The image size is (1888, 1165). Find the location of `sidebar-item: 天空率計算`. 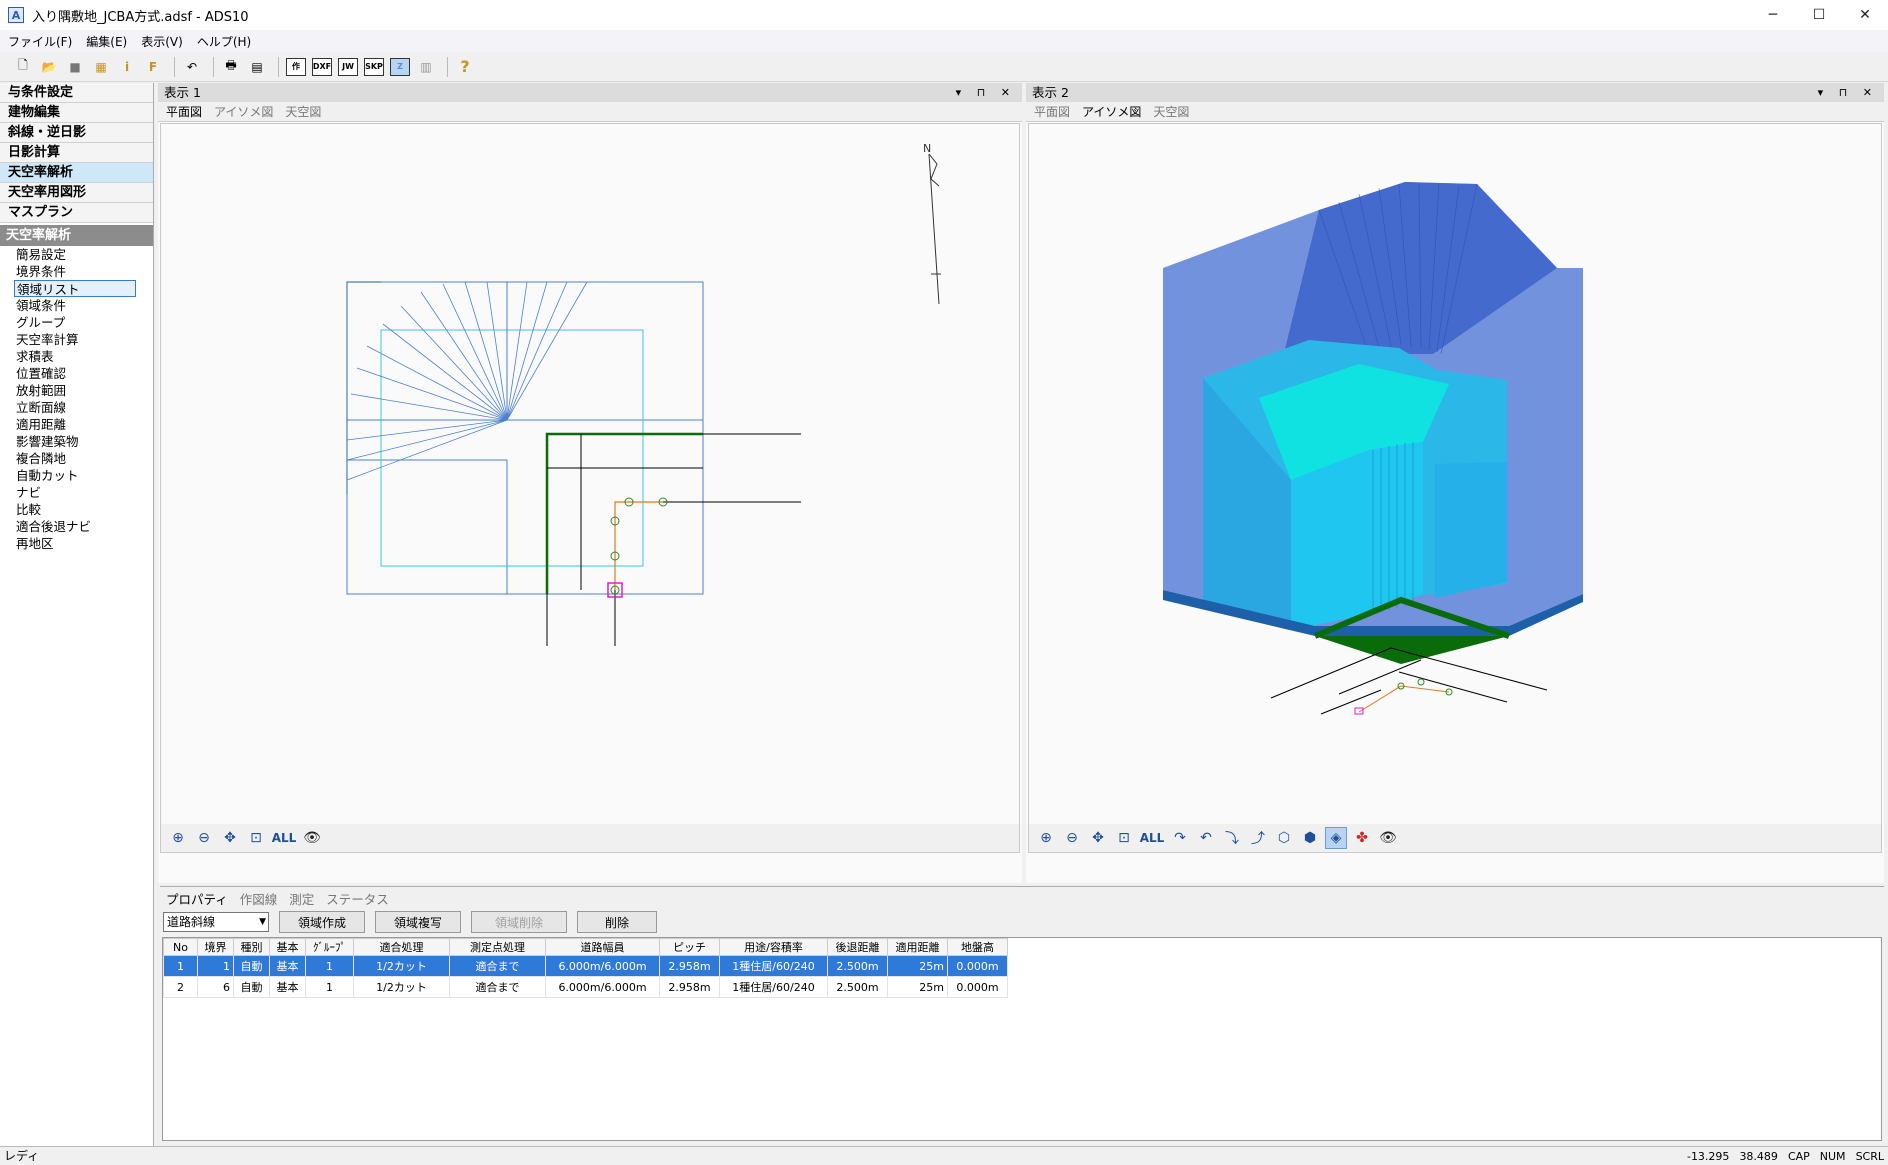

sidebar-item: 天空率計算 is located at coordinates (76, 339).